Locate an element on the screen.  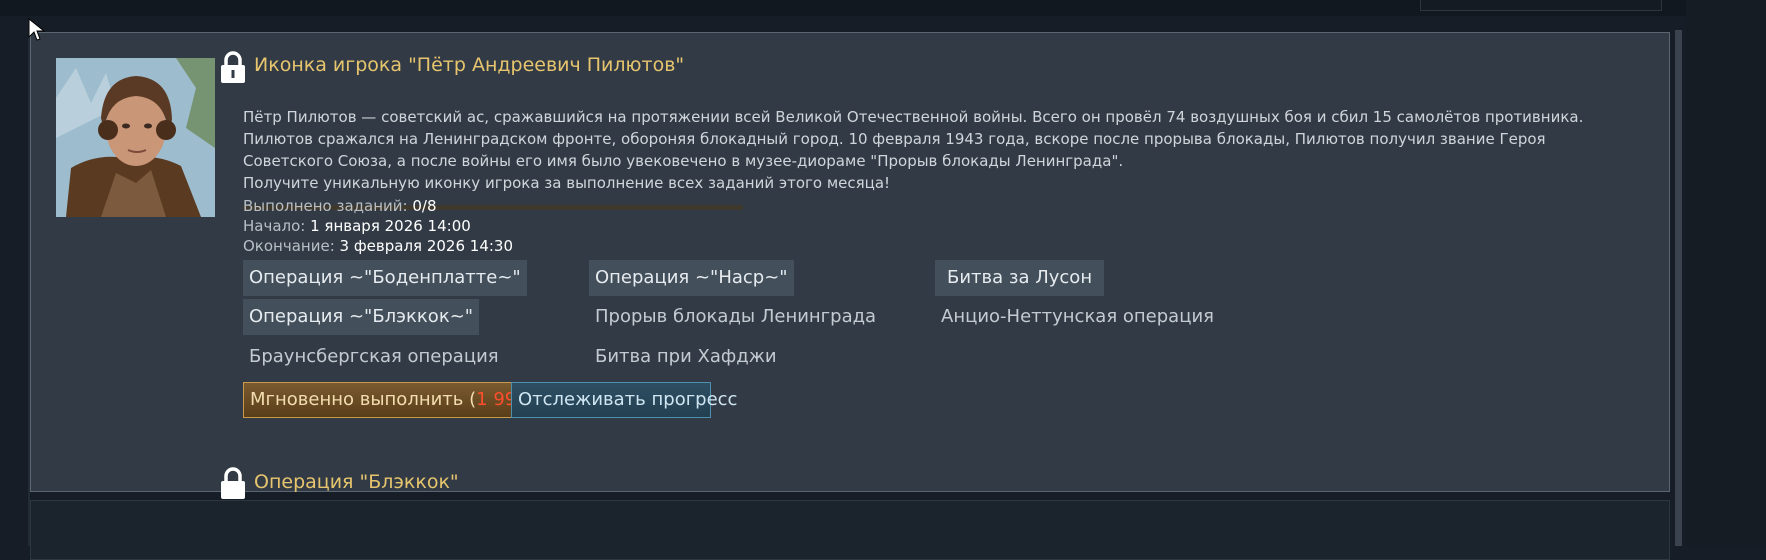
completed-count: Выполнено заданий: 0/8 is located at coordinates (340, 206).